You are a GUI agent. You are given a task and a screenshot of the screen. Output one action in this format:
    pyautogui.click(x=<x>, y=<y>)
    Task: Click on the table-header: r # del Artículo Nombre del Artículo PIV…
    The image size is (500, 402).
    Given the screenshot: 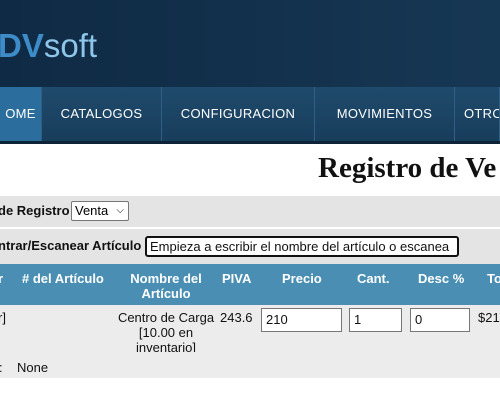 What is the action you would take?
    pyautogui.click(x=250, y=284)
    